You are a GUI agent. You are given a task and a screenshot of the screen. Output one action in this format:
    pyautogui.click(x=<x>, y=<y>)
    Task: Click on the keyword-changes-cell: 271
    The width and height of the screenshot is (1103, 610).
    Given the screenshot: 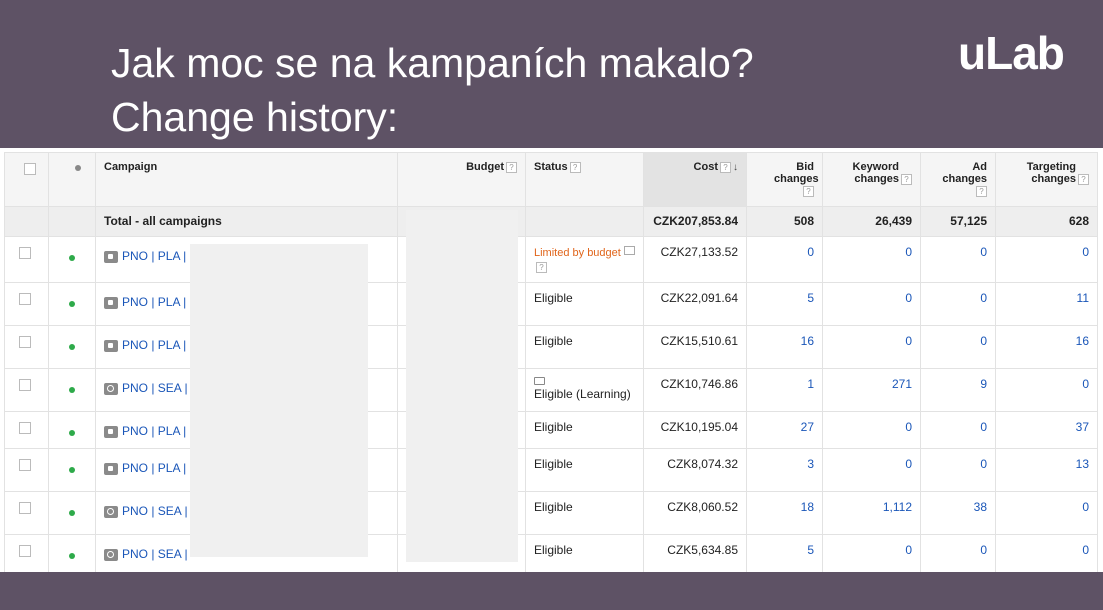 What is the action you would take?
    pyautogui.click(x=871, y=390)
    